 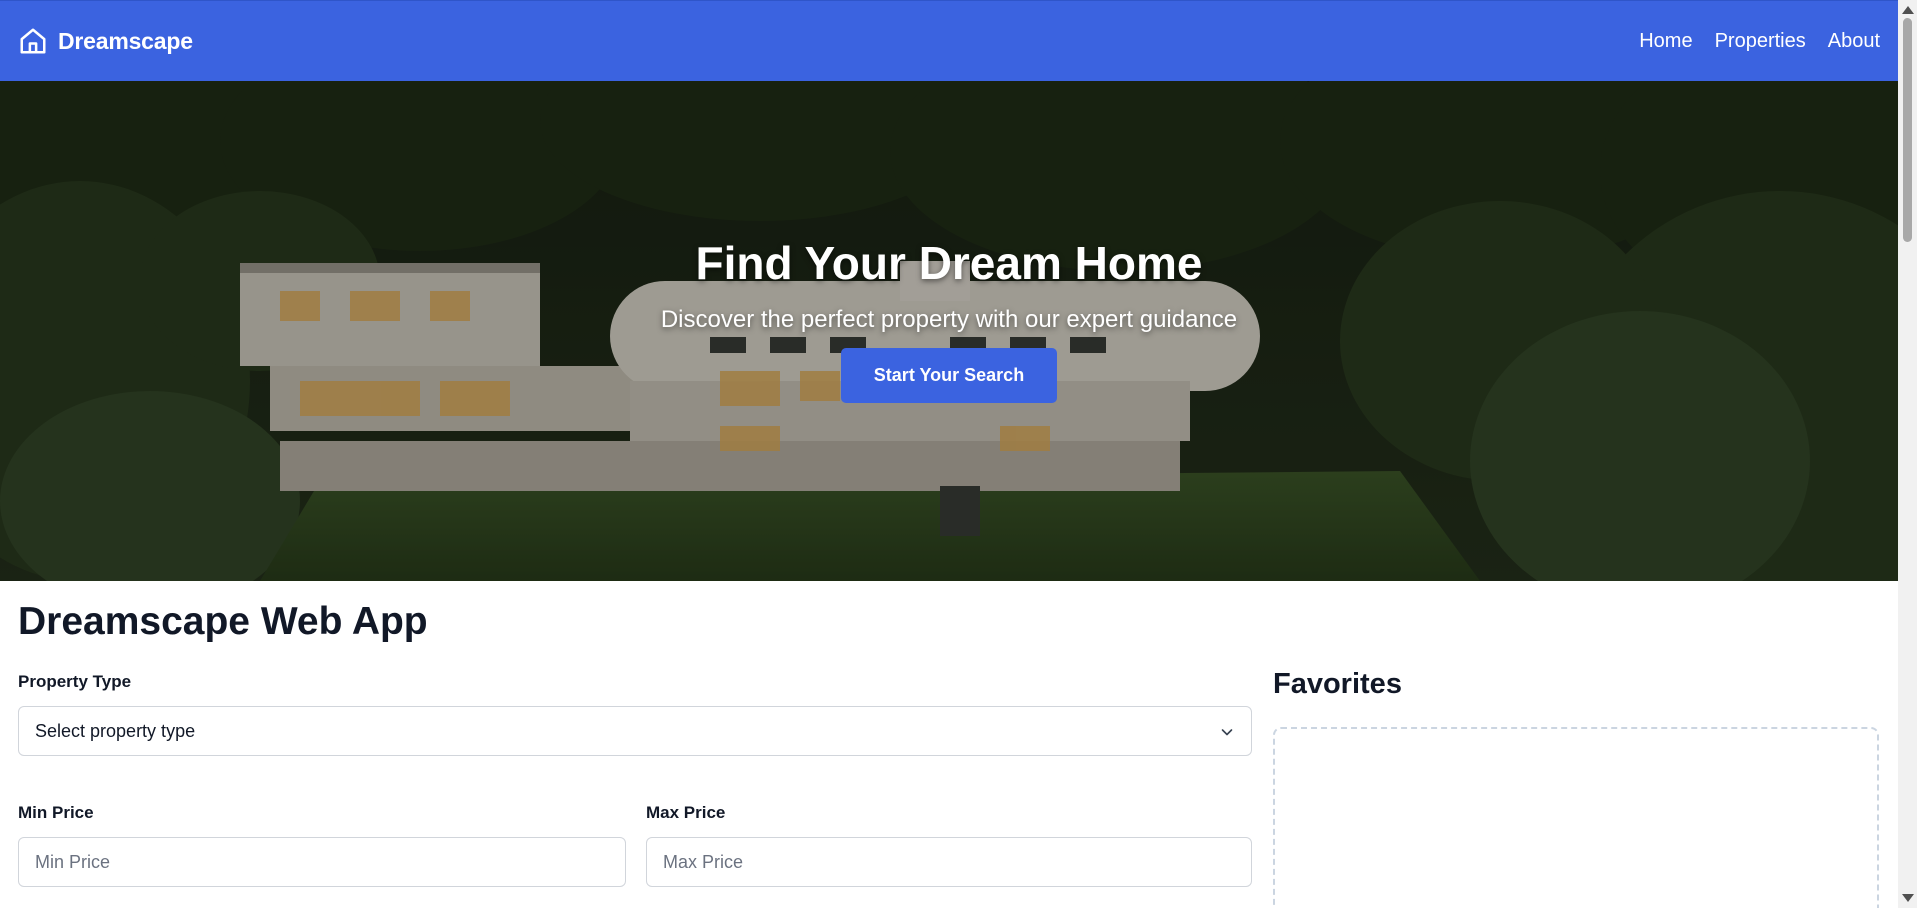 What do you see at coordinates (1227, 732) in the screenshot?
I see `chevron-down-icon` at bounding box center [1227, 732].